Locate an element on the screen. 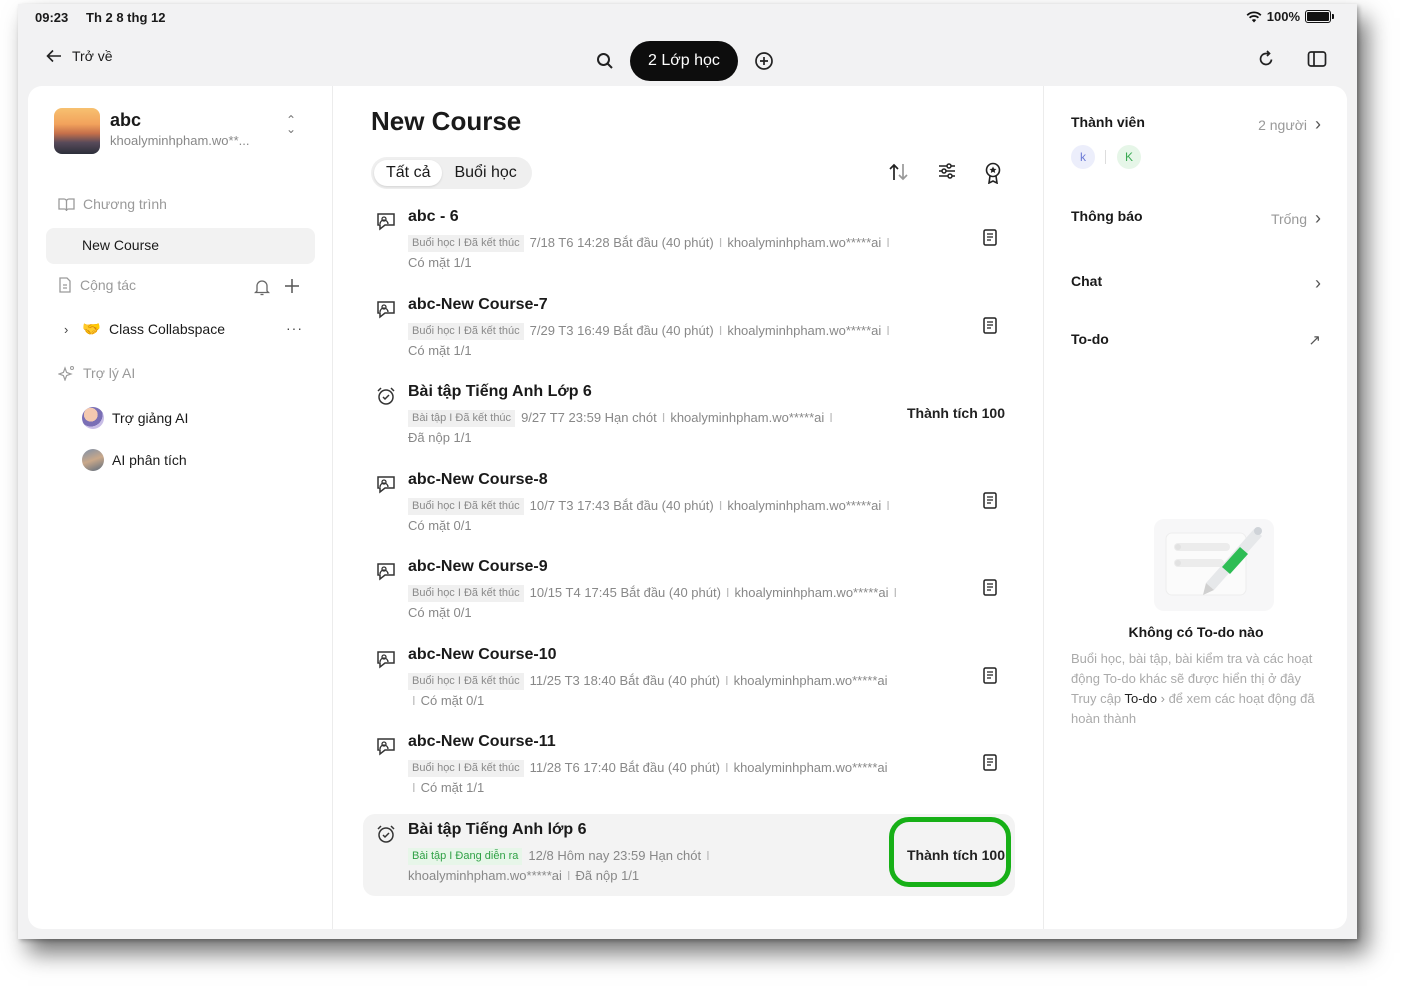 The height and width of the screenshot is (993, 1421). arrow-left-icon is located at coordinates (53, 56).